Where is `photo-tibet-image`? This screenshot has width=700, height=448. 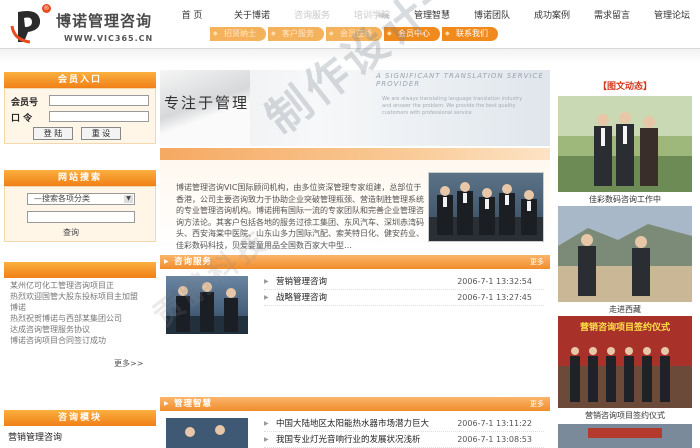
photo-tibet-image is located at coordinates (625, 254).